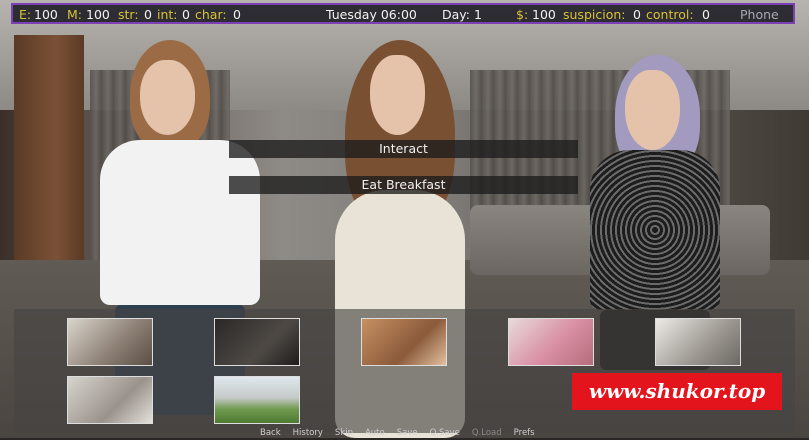 This screenshot has width=809, height=440. Describe the element at coordinates (308, 433) in the screenshot. I see `quick-history: History` at that location.